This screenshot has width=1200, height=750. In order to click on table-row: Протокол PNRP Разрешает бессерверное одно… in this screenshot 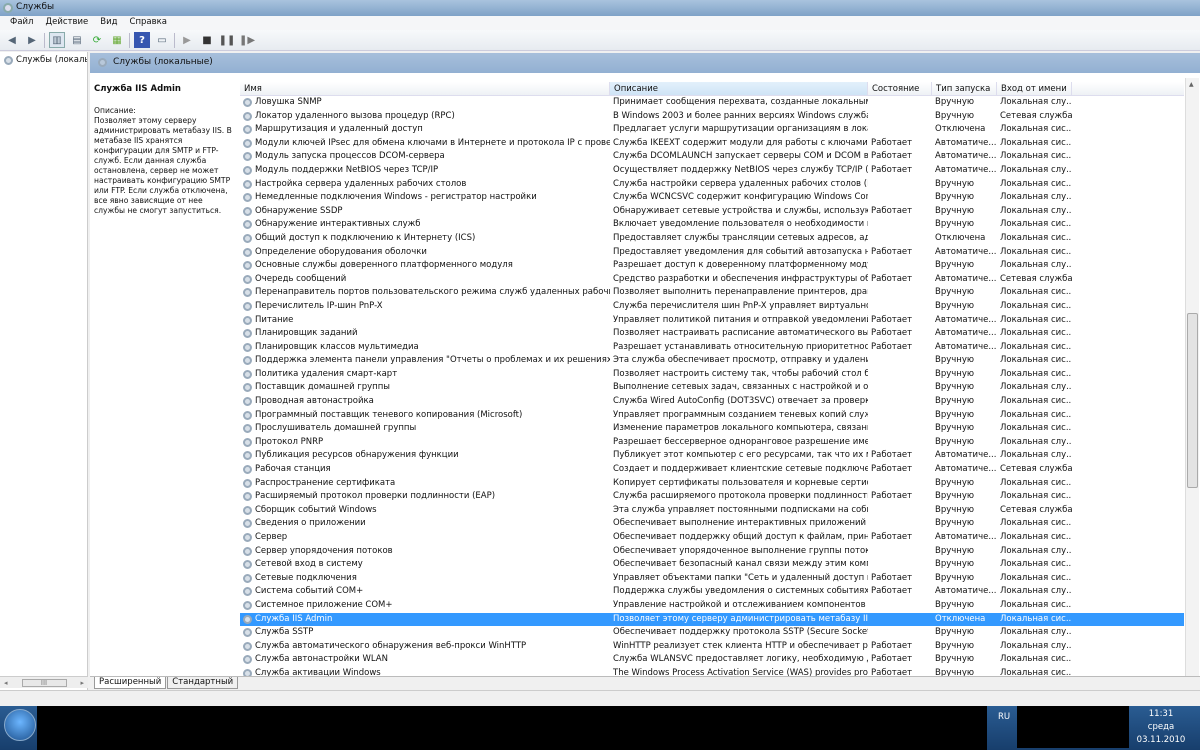, I will do `click(712, 443)`.